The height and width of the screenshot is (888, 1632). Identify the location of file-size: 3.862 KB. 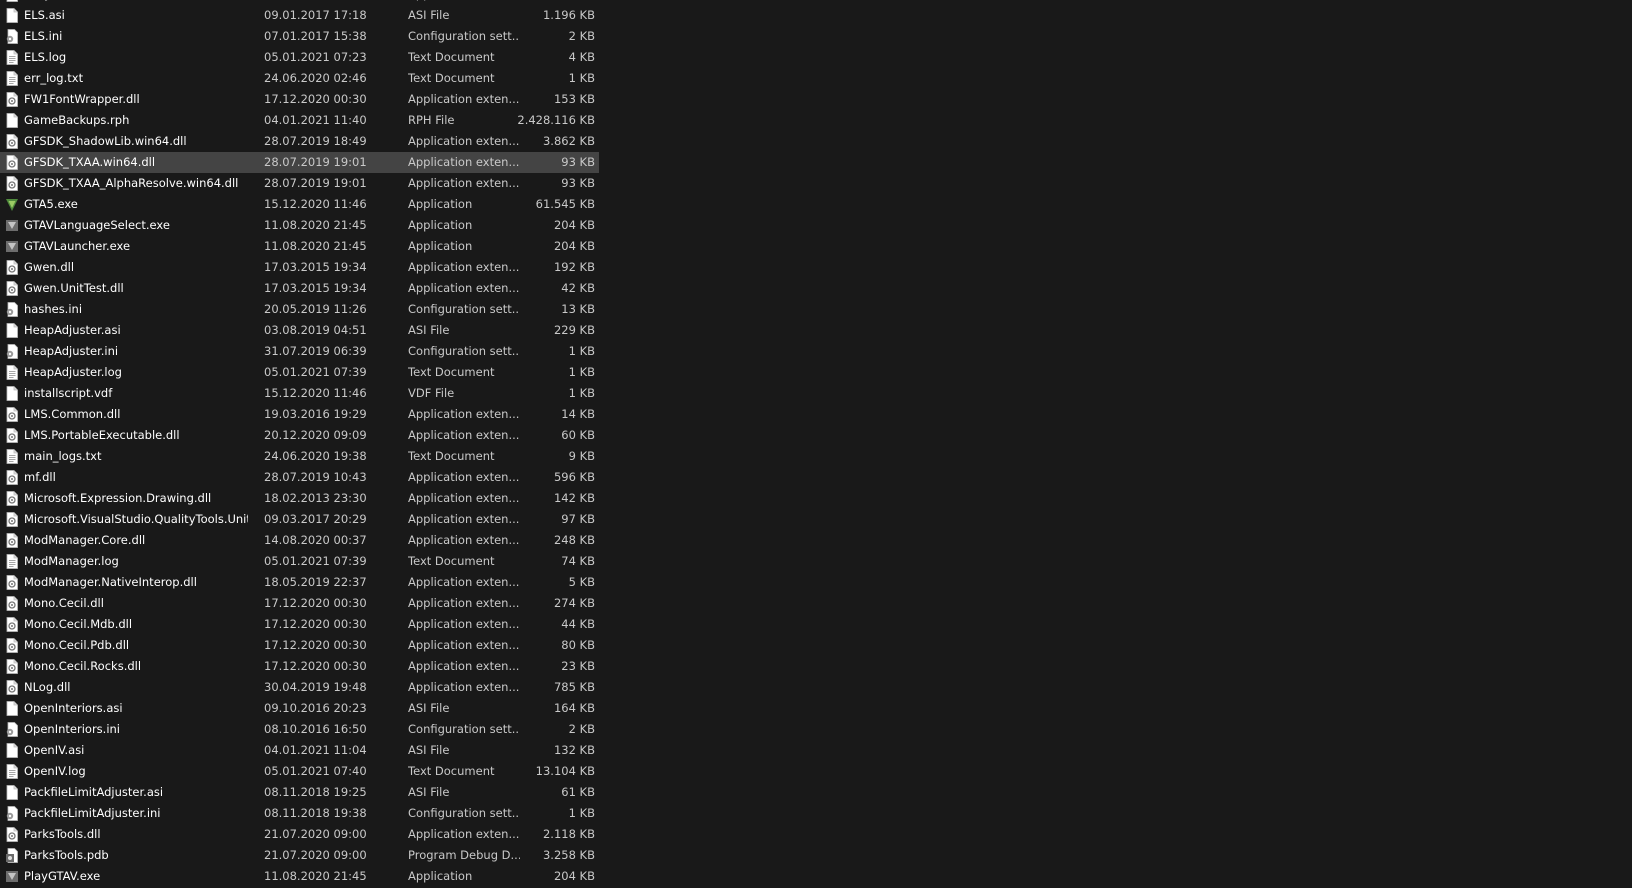
(568, 141).